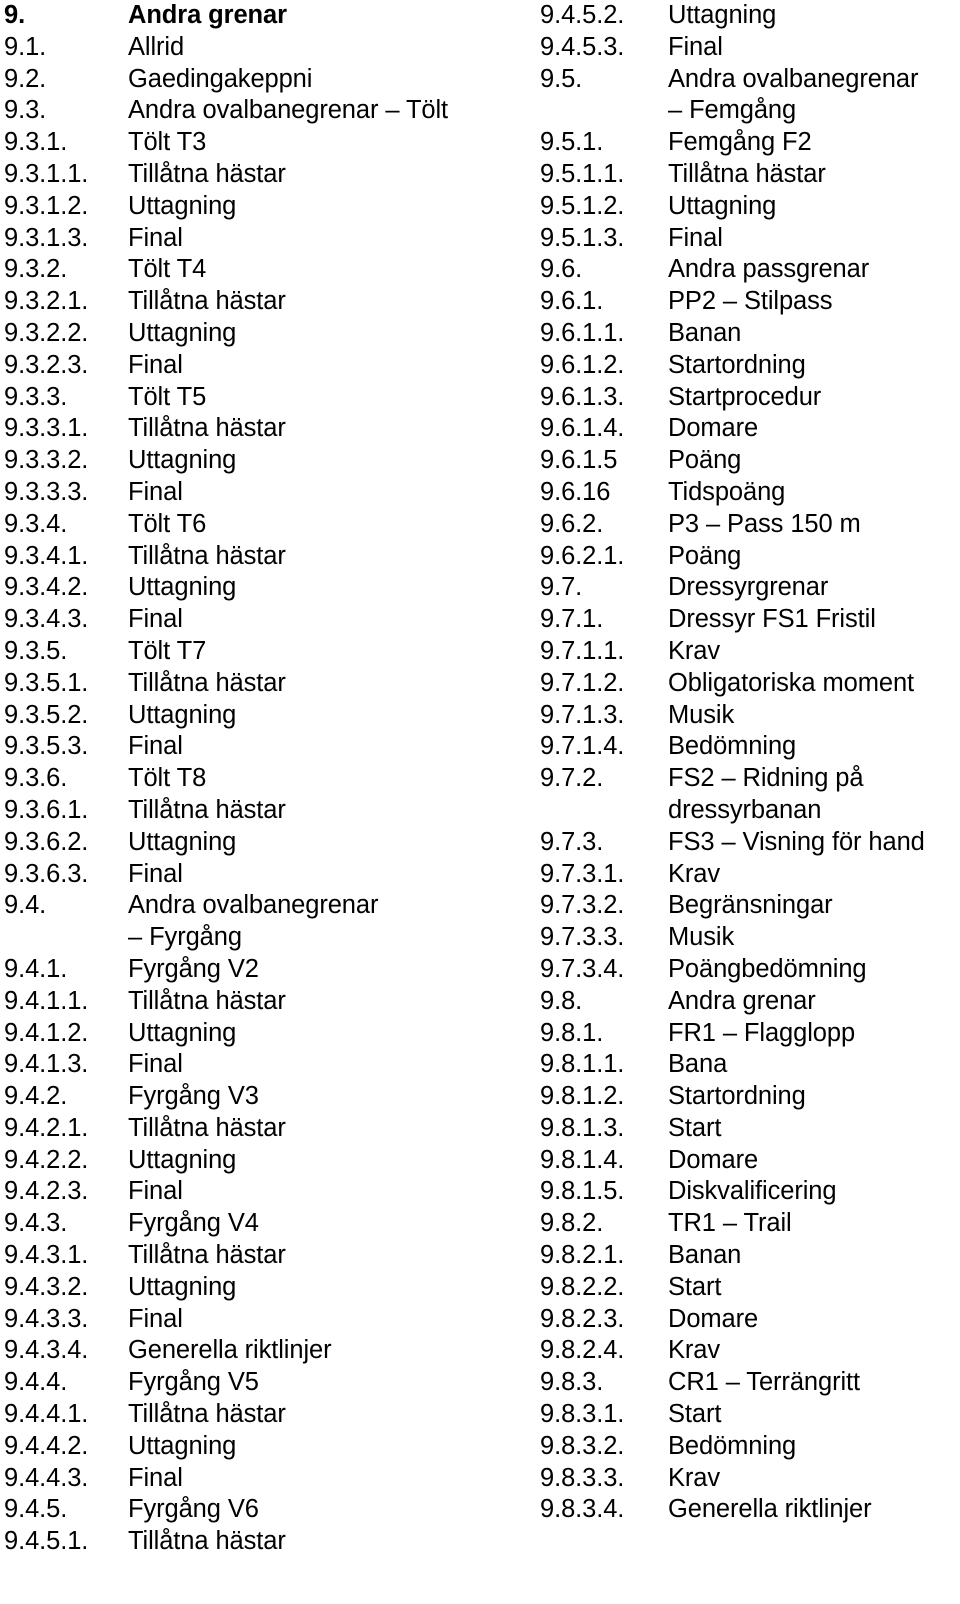  What do you see at coordinates (750, 493) in the screenshot?
I see `toc-entry: 9.6.16 Tidspoäng` at bounding box center [750, 493].